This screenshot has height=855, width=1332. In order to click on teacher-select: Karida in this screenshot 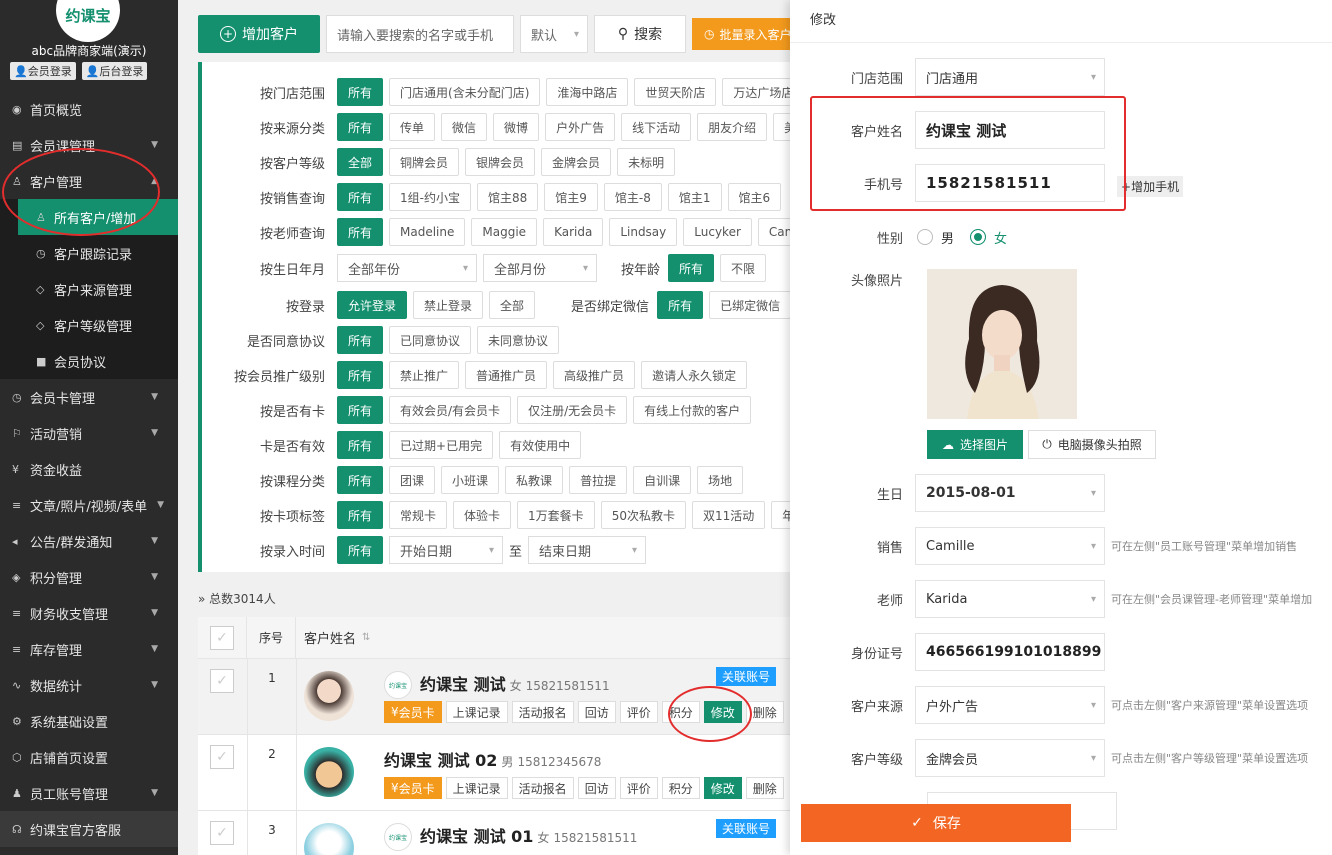, I will do `click(1010, 599)`.